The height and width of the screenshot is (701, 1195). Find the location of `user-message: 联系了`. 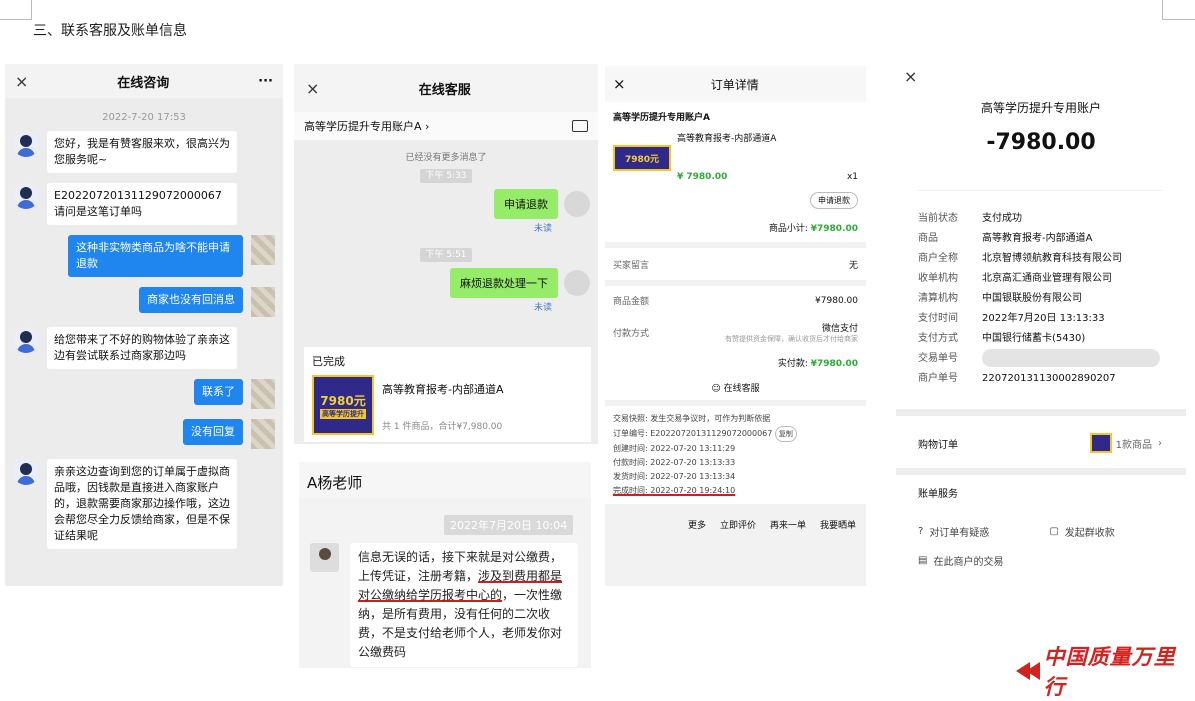

user-message: 联系了 is located at coordinates (144, 394).